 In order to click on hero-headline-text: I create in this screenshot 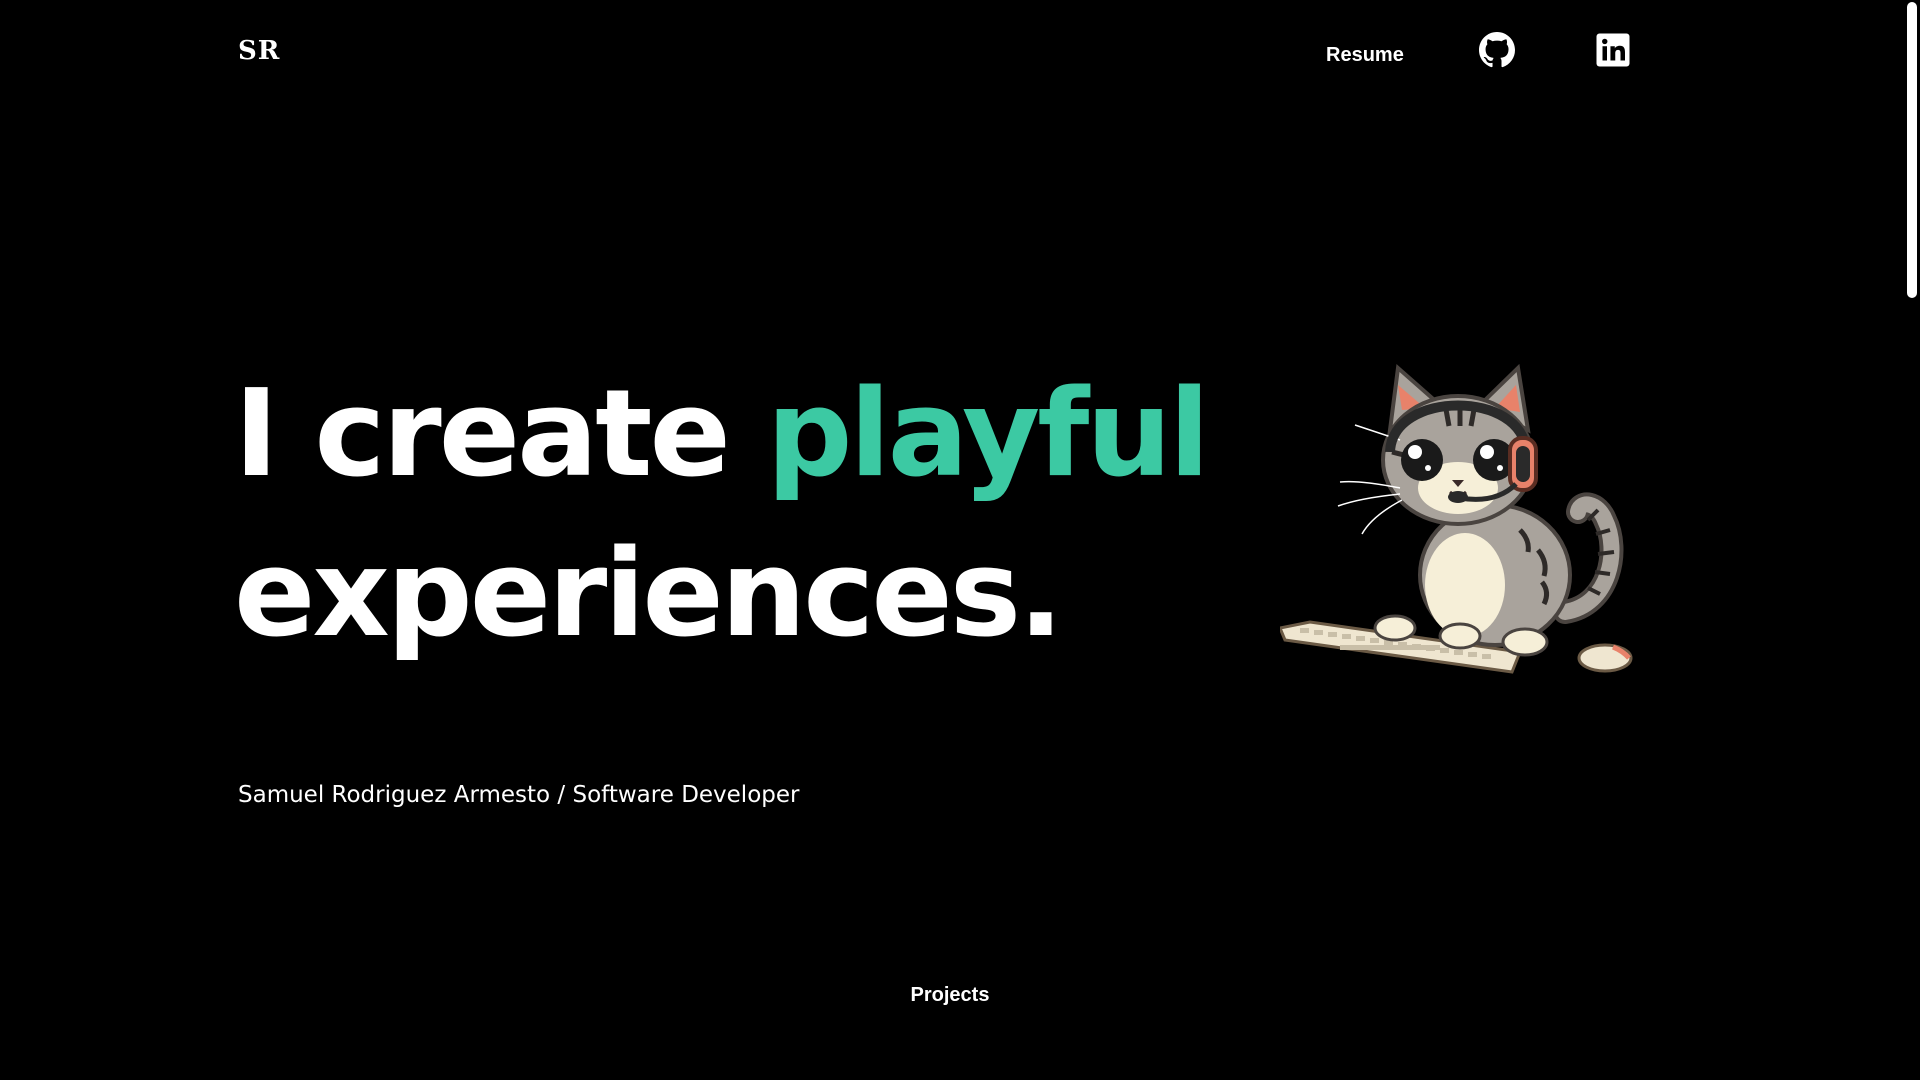, I will do `click(500, 434)`.